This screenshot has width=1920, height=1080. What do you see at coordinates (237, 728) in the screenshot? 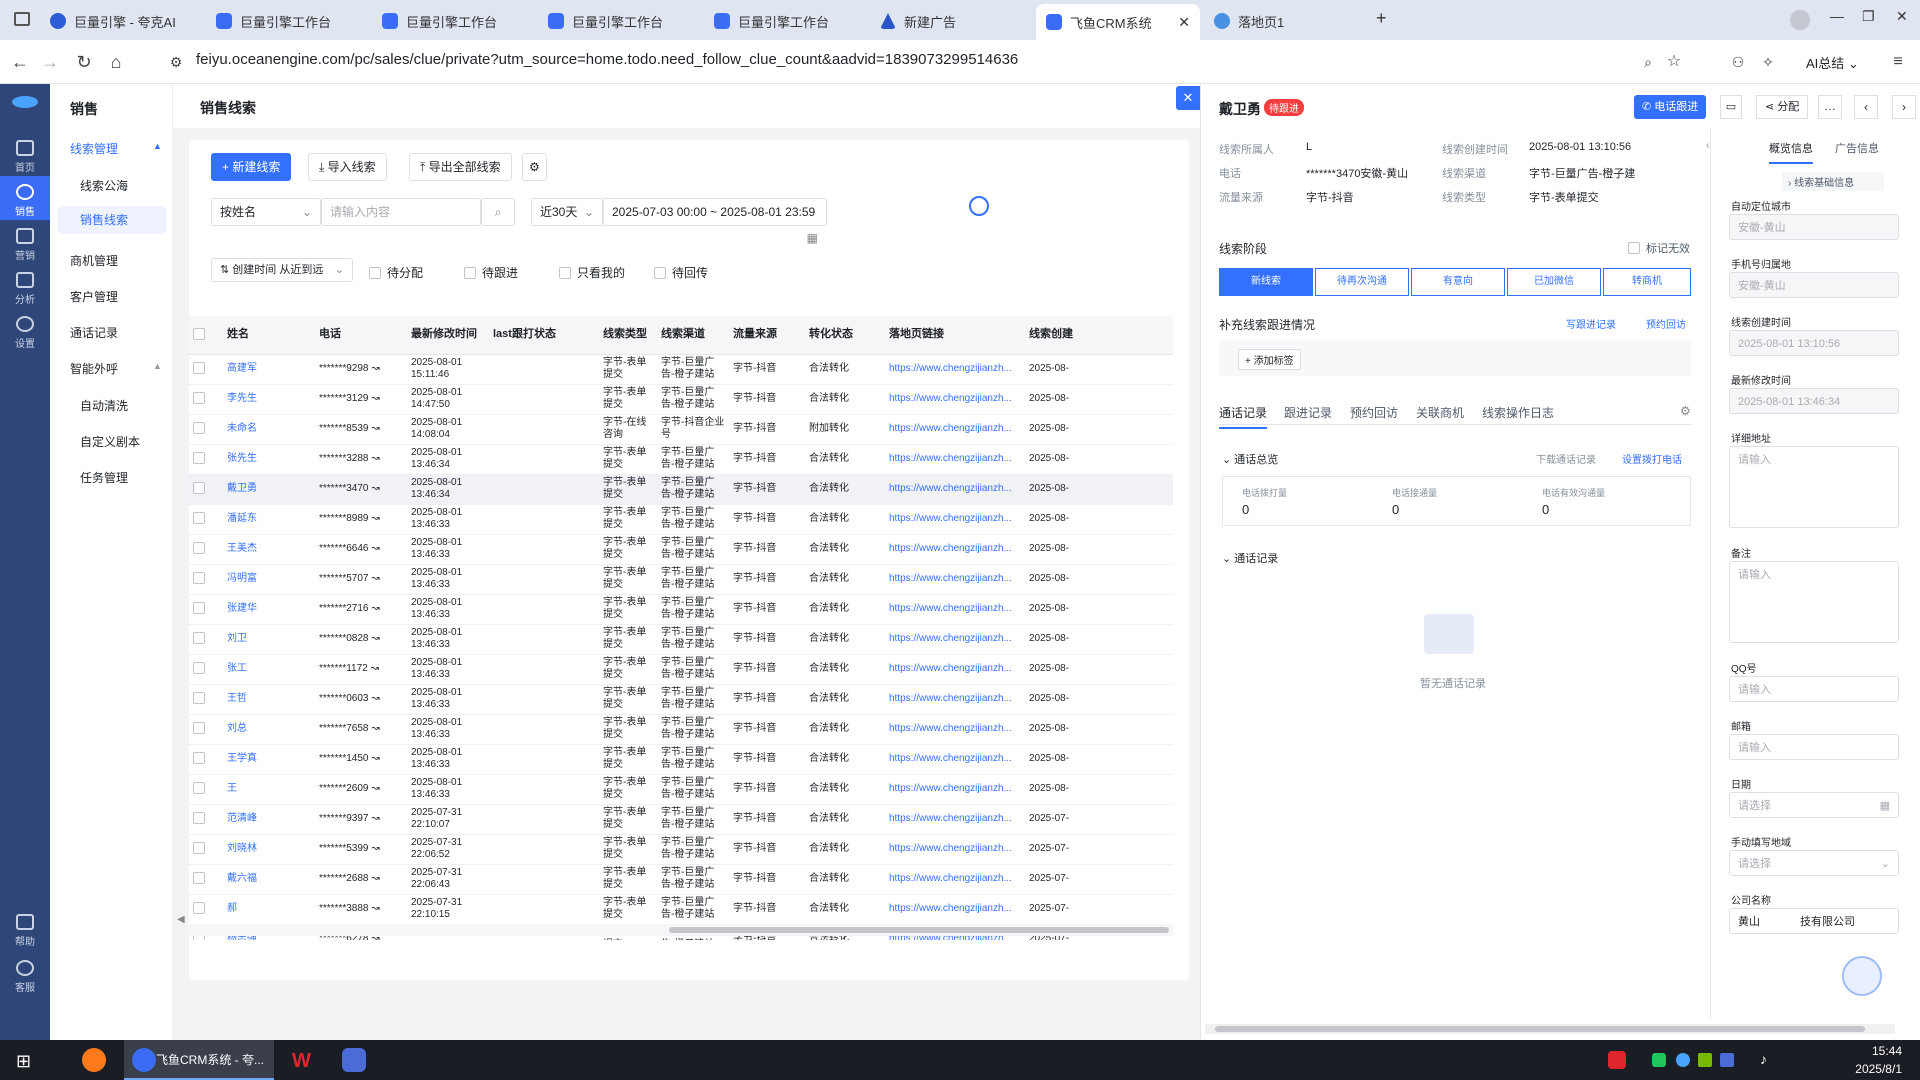
I see `clue-name-link: 刘总` at bounding box center [237, 728].